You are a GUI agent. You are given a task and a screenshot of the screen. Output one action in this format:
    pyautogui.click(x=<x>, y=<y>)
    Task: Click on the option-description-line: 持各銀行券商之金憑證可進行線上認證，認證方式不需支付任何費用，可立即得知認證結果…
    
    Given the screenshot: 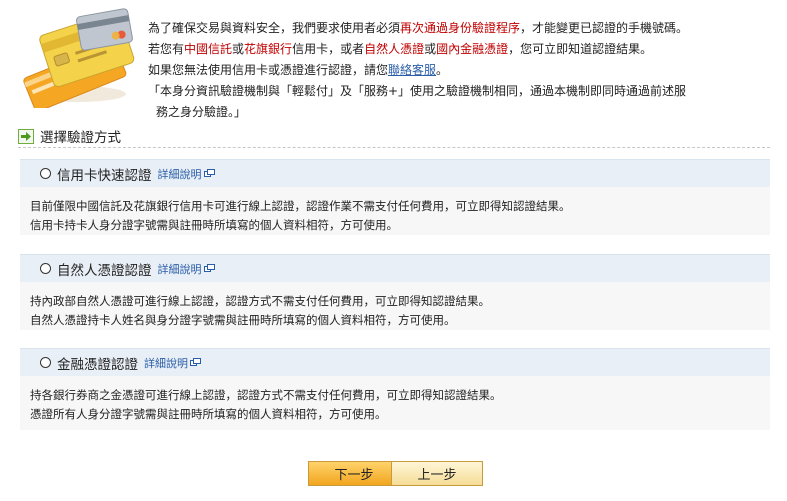 What is the action you would take?
    pyautogui.click(x=266, y=395)
    